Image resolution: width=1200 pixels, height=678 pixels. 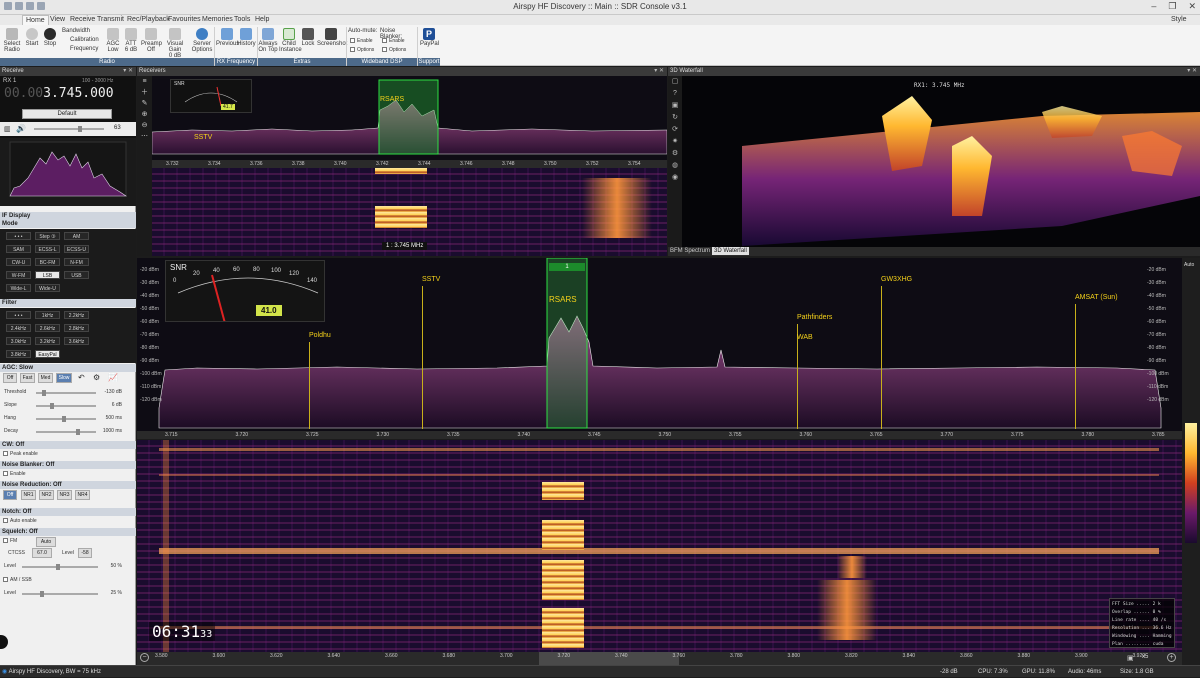 I want to click on station-label: AMSAT (Sun), so click(x=1096, y=297).